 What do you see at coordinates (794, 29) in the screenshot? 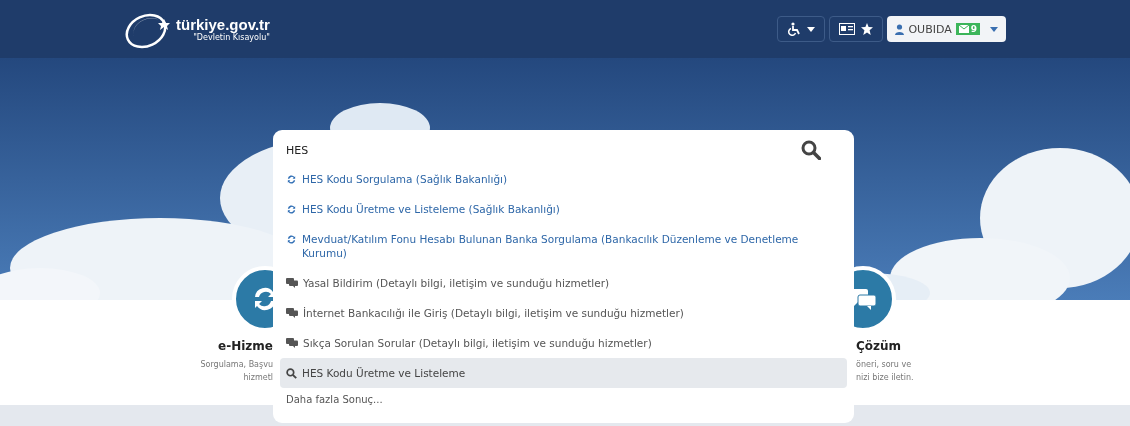
I see `wheelchair-icon` at bounding box center [794, 29].